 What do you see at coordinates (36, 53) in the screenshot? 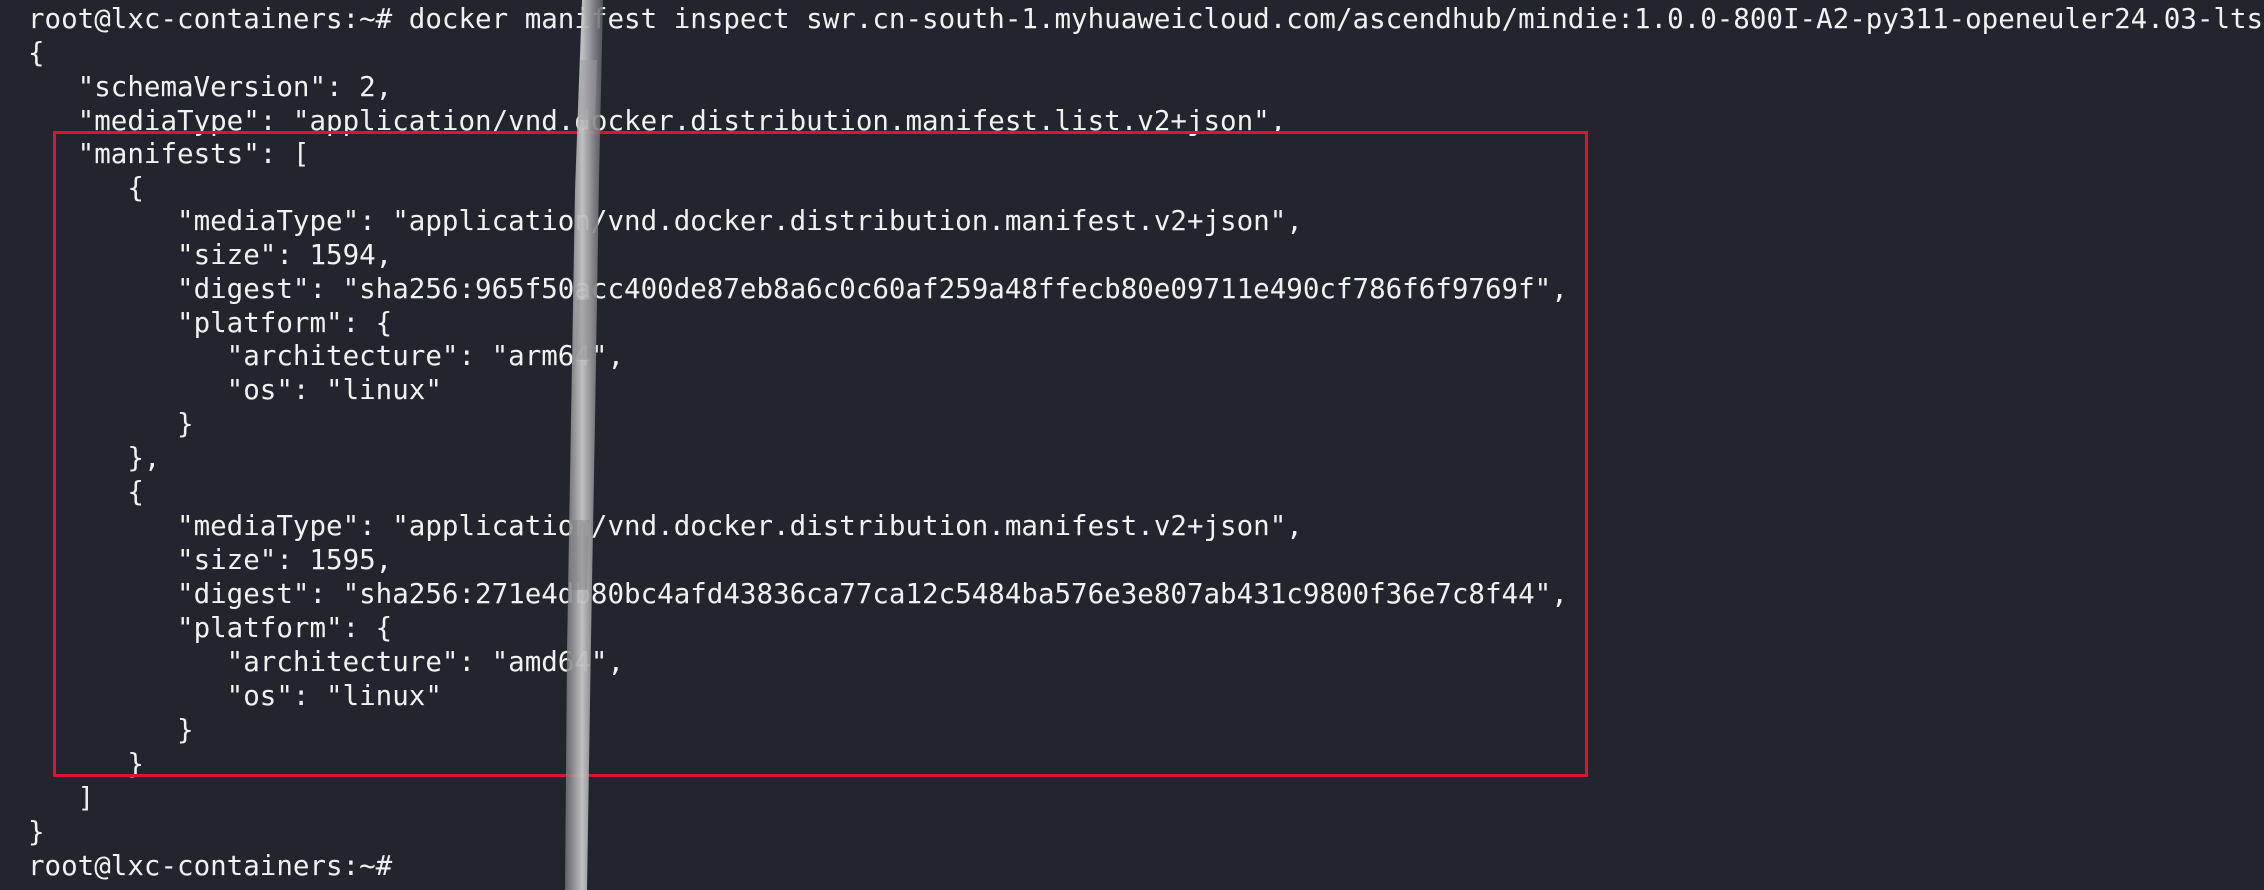
I see `json-open-brace: {` at bounding box center [36, 53].